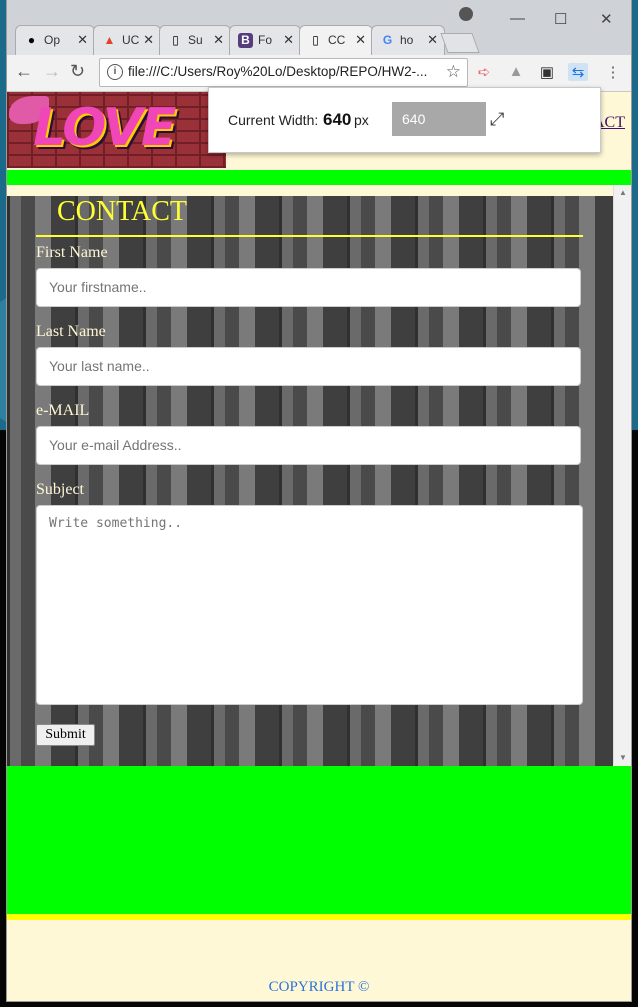 This screenshot has height=1007, width=638. I want to click on scrollbar: ▲ ▼, so click(622, 475).